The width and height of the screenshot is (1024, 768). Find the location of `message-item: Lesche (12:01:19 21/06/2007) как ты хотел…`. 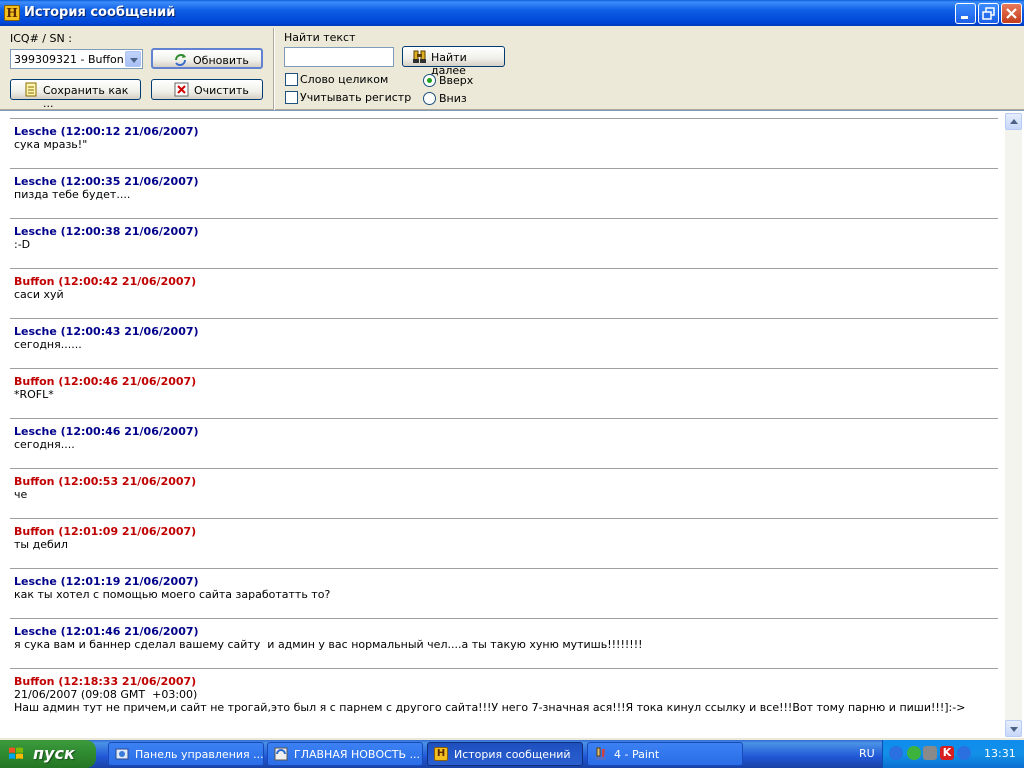

message-item: Lesche (12:01:19 21/06/2007) как ты хотел… is located at coordinates (504, 593).